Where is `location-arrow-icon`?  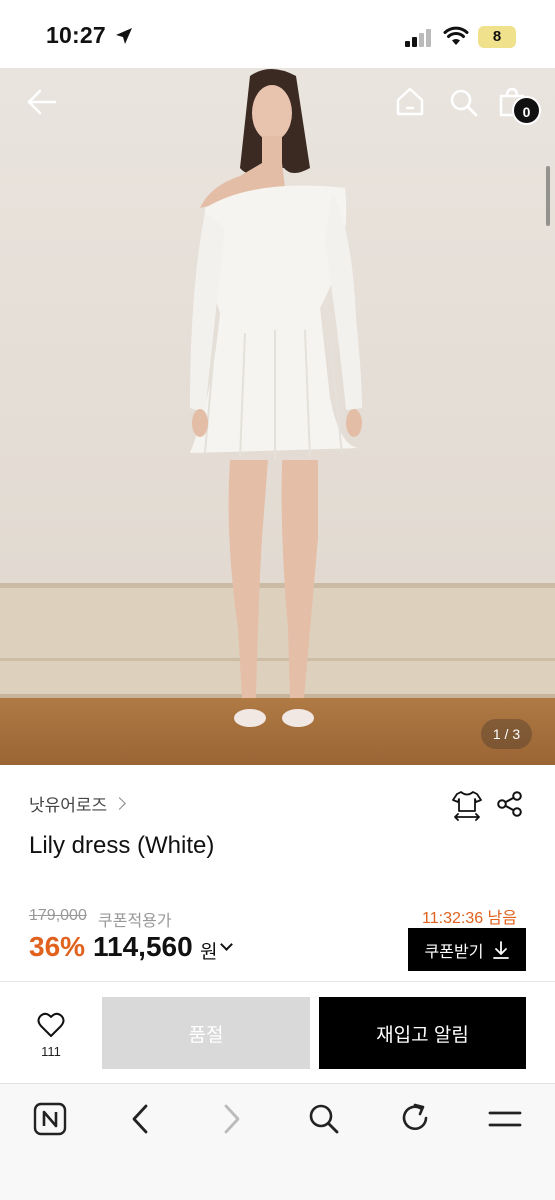
location-arrow-icon is located at coordinates (124, 36).